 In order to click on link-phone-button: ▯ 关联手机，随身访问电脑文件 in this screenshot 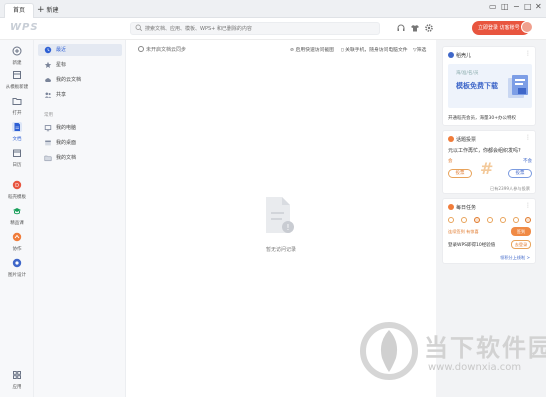, I will do `click(374, 49)`.